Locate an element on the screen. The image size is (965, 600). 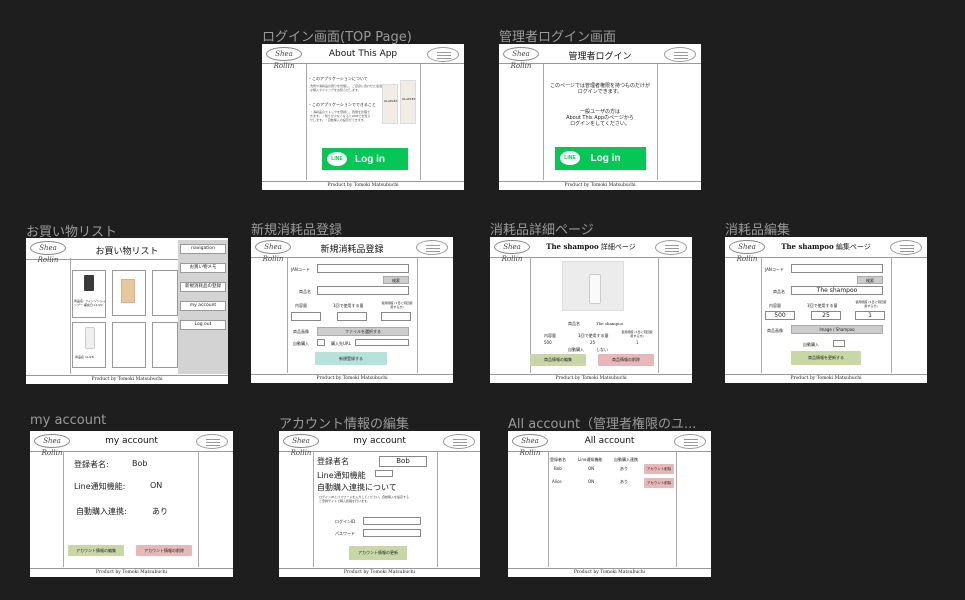
file-select-button: ファイルを選択する is located at coordinates (363, 331).